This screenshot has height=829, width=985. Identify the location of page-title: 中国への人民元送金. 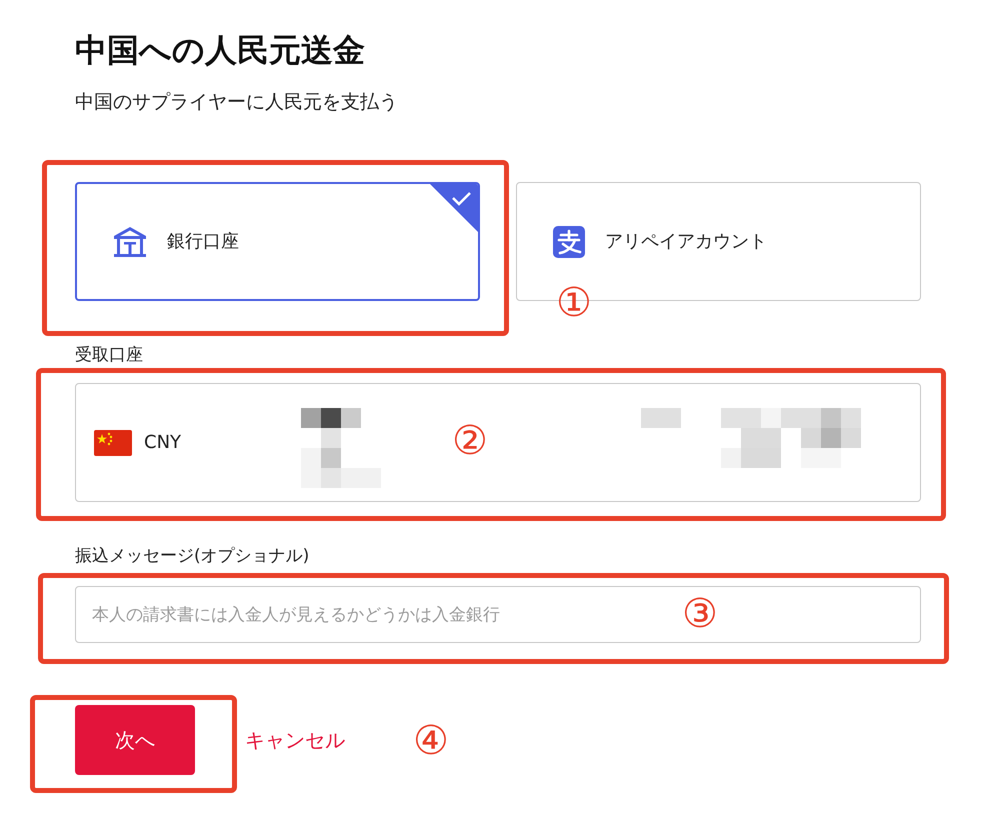
(220, 50).